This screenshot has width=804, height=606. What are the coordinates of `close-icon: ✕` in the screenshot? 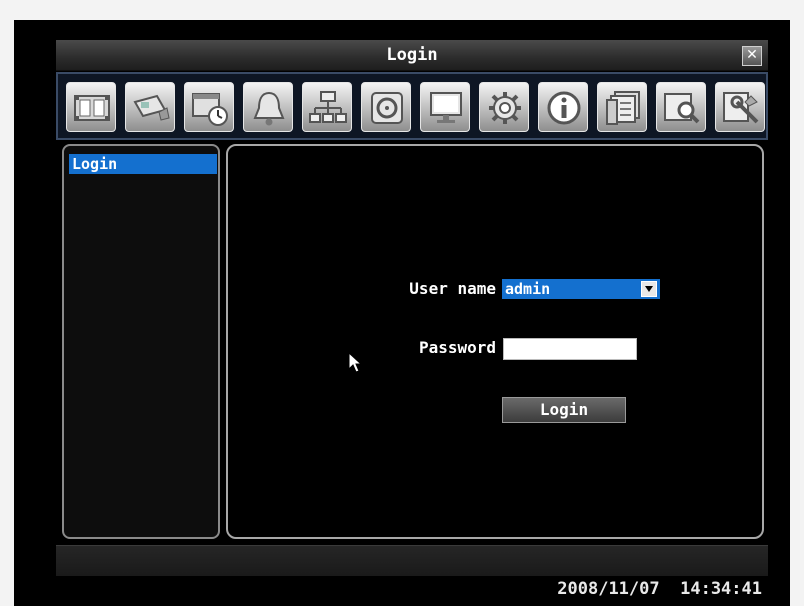 It's located at (752, 56).